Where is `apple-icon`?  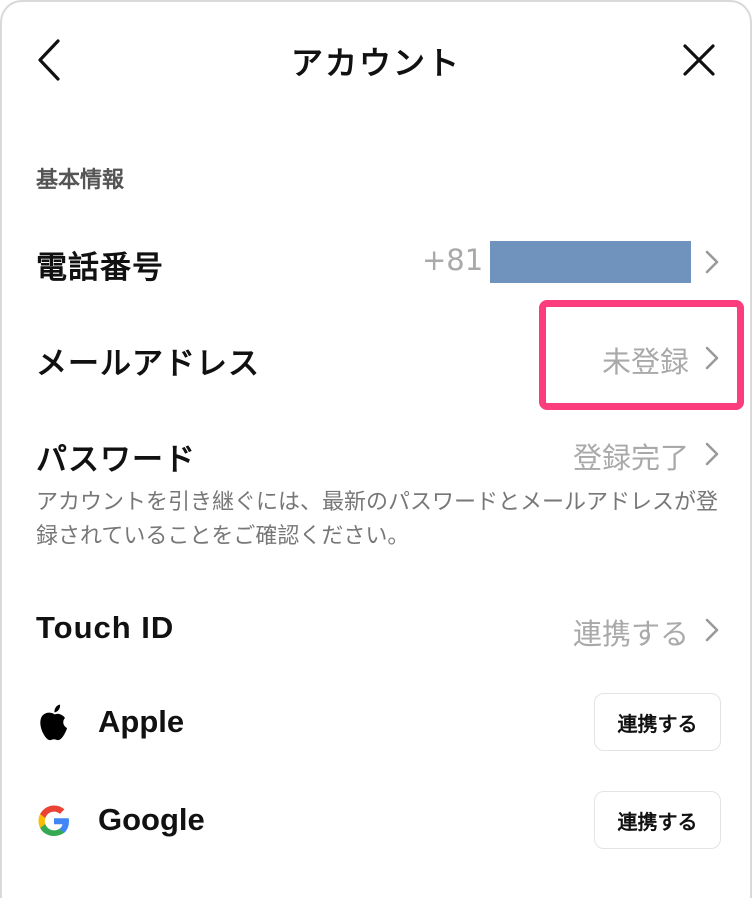 apple-icon is located at coordinates (54, 723).